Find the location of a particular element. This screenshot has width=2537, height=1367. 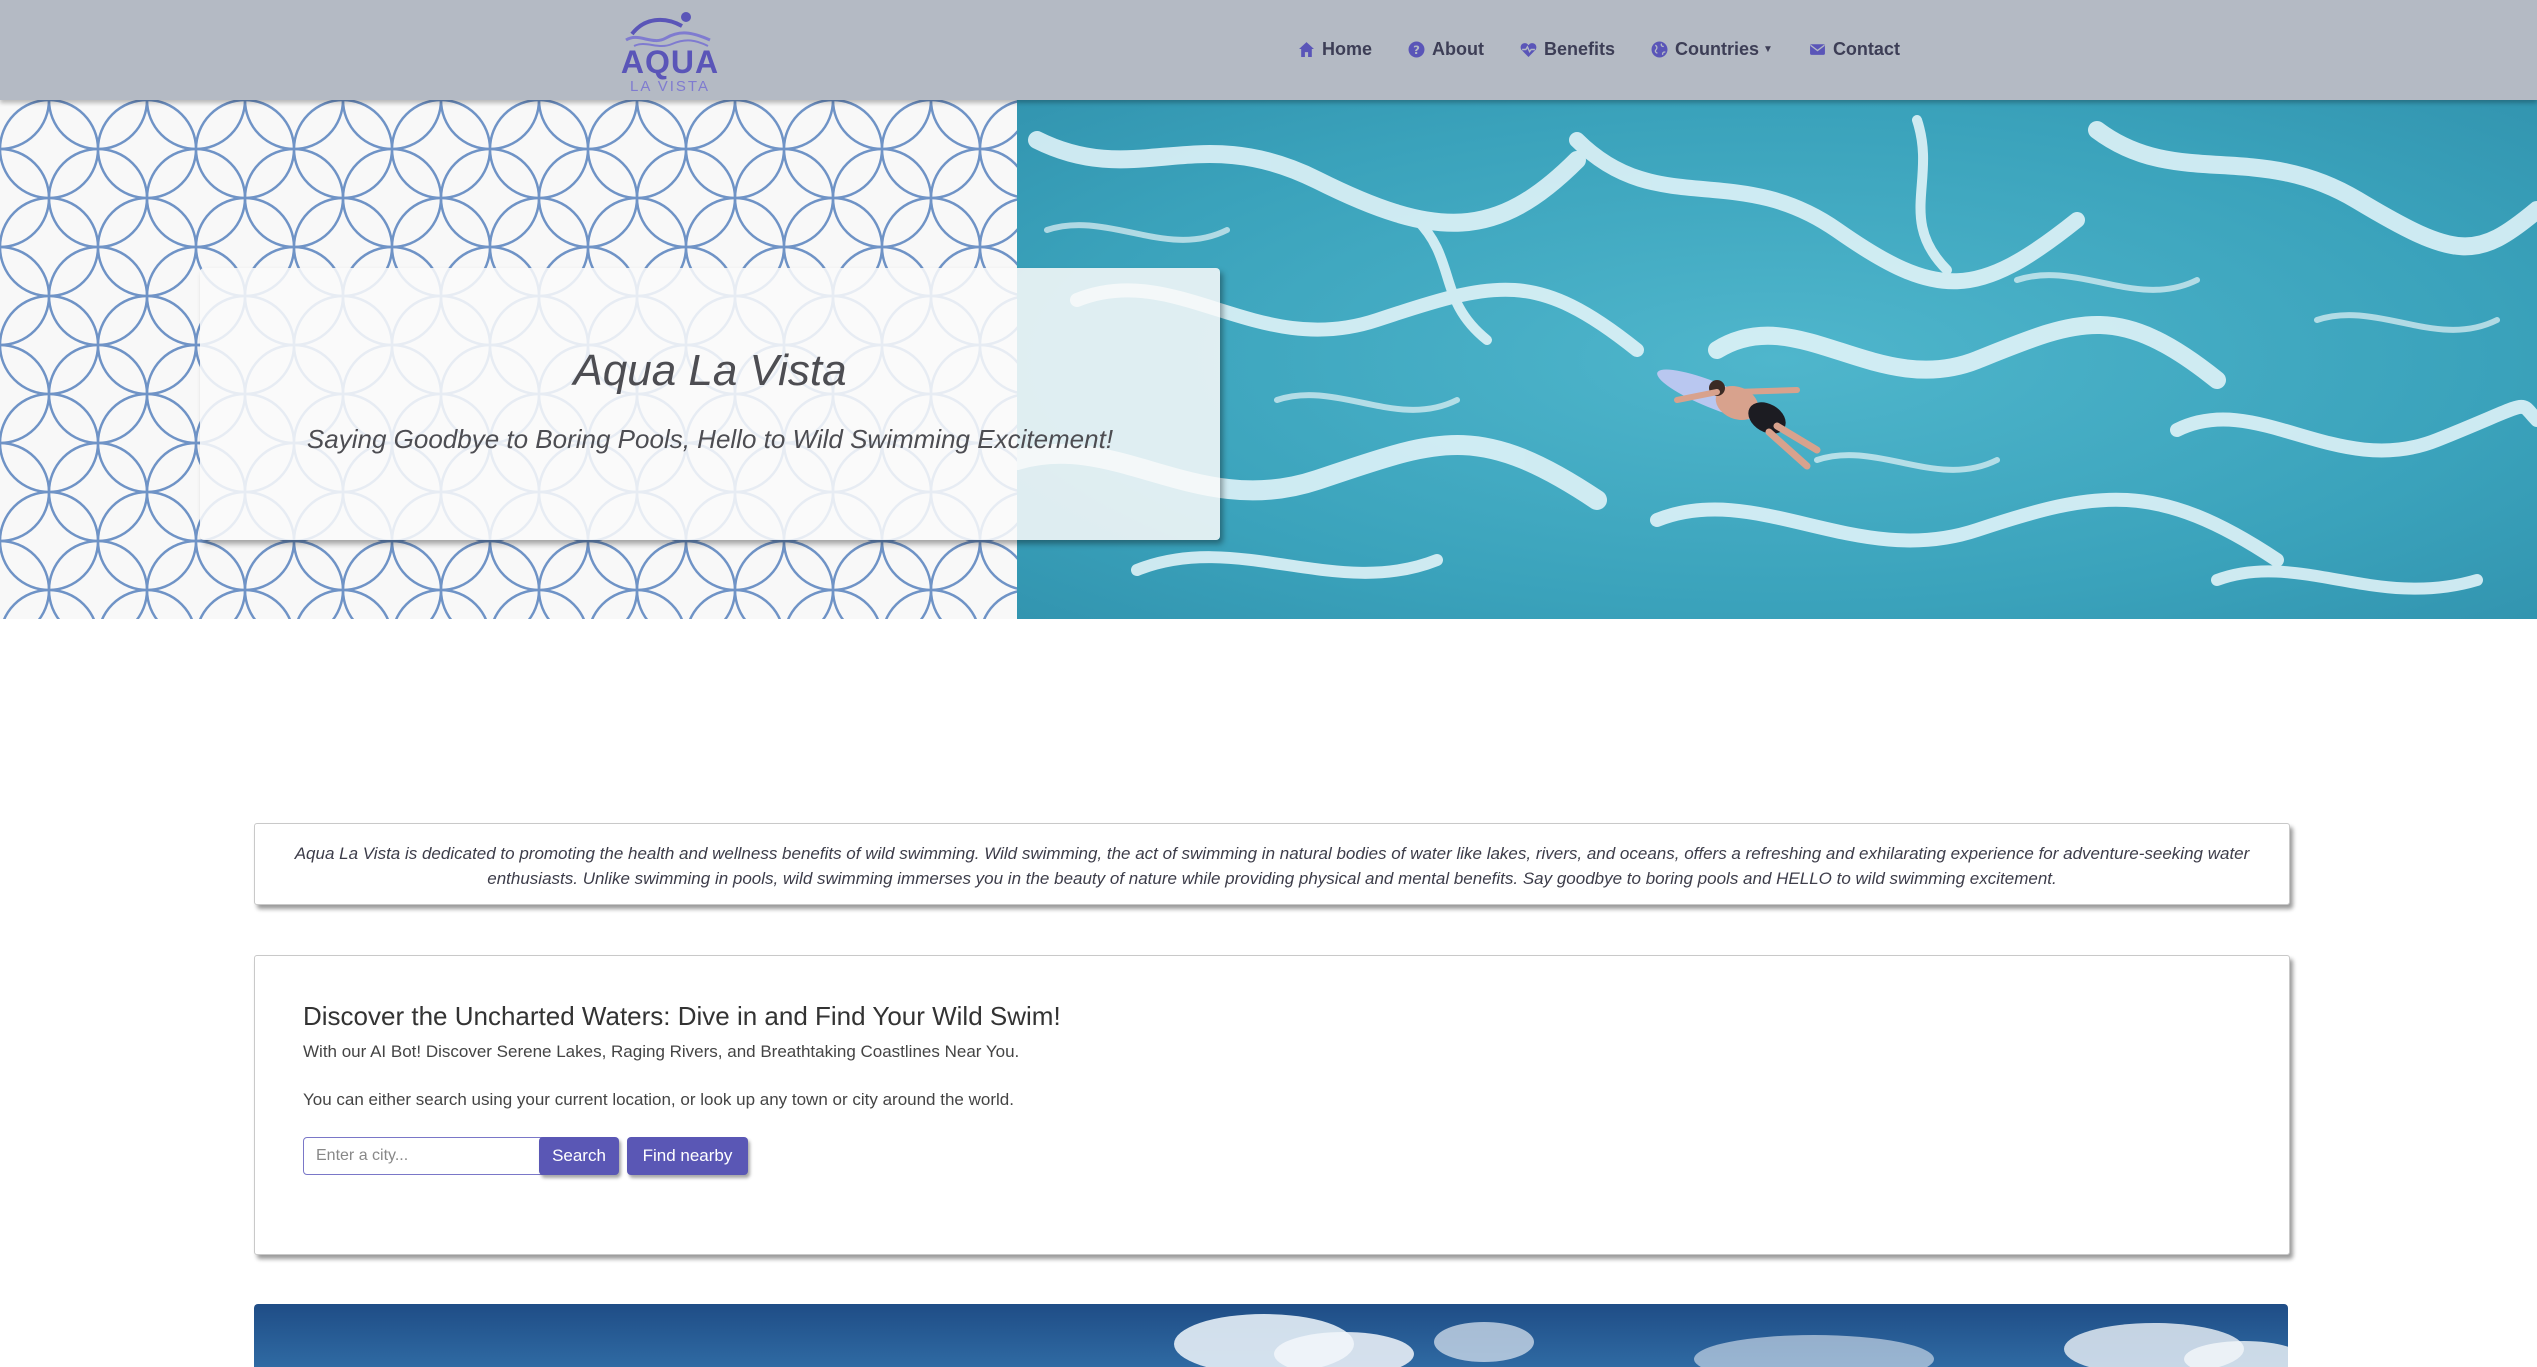

nav-countries-label: Countries is located at coordinates (1717, 48).